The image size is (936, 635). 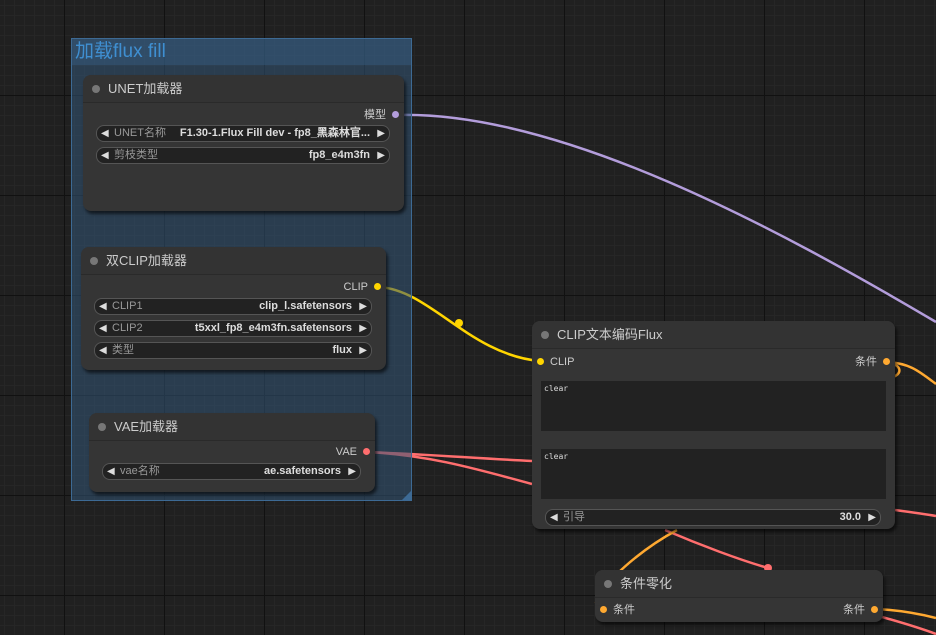 I want to click on guidance-number: ◀ 引导 30.0 ▶, so click(x=713, y=517).